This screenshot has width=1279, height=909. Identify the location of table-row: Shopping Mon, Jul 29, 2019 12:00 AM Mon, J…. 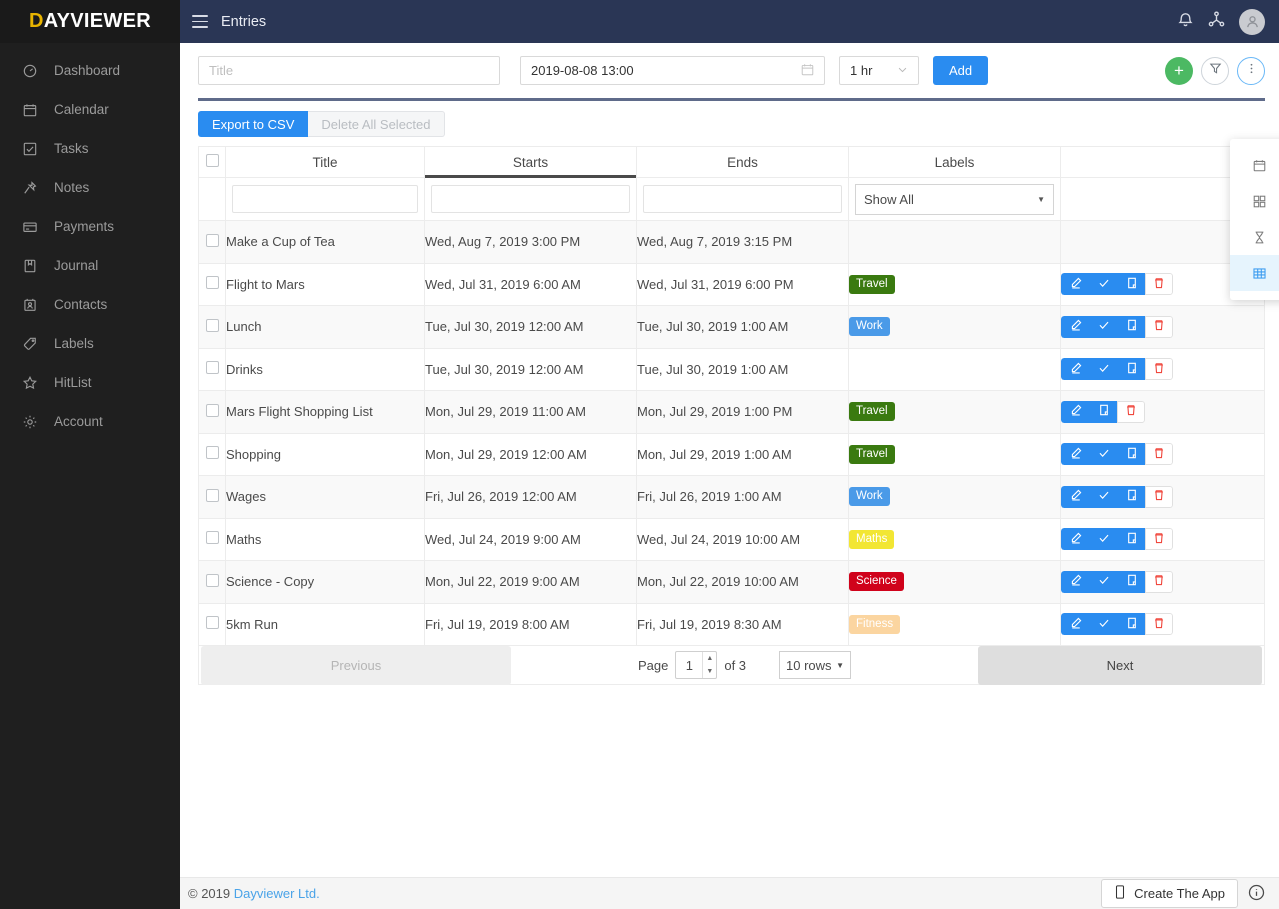
(731, 454).